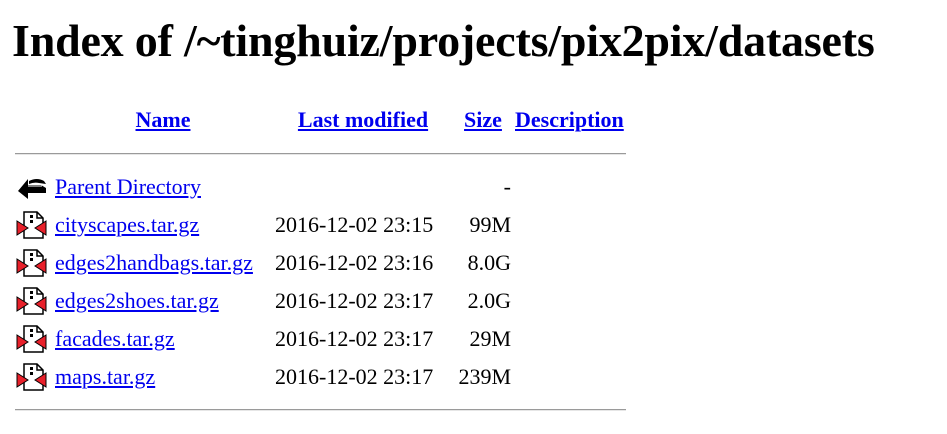 Image resolution: width=947 pixels, height=434 pixels. I want to click on sort-by-name-link: Name, so click(163, 119).